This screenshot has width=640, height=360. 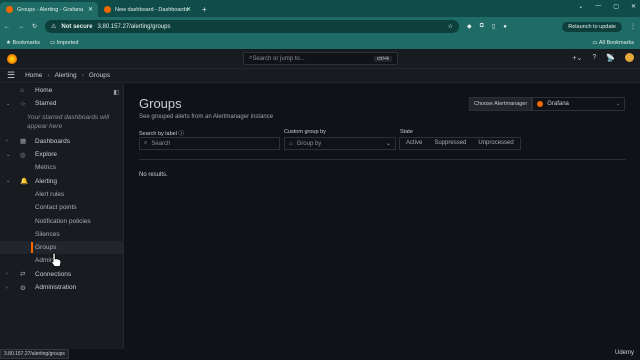 What do you see at coordinates (505, 27) in the screenshot?
I see `profile-icon: ●` at bounding box center [505, 27].